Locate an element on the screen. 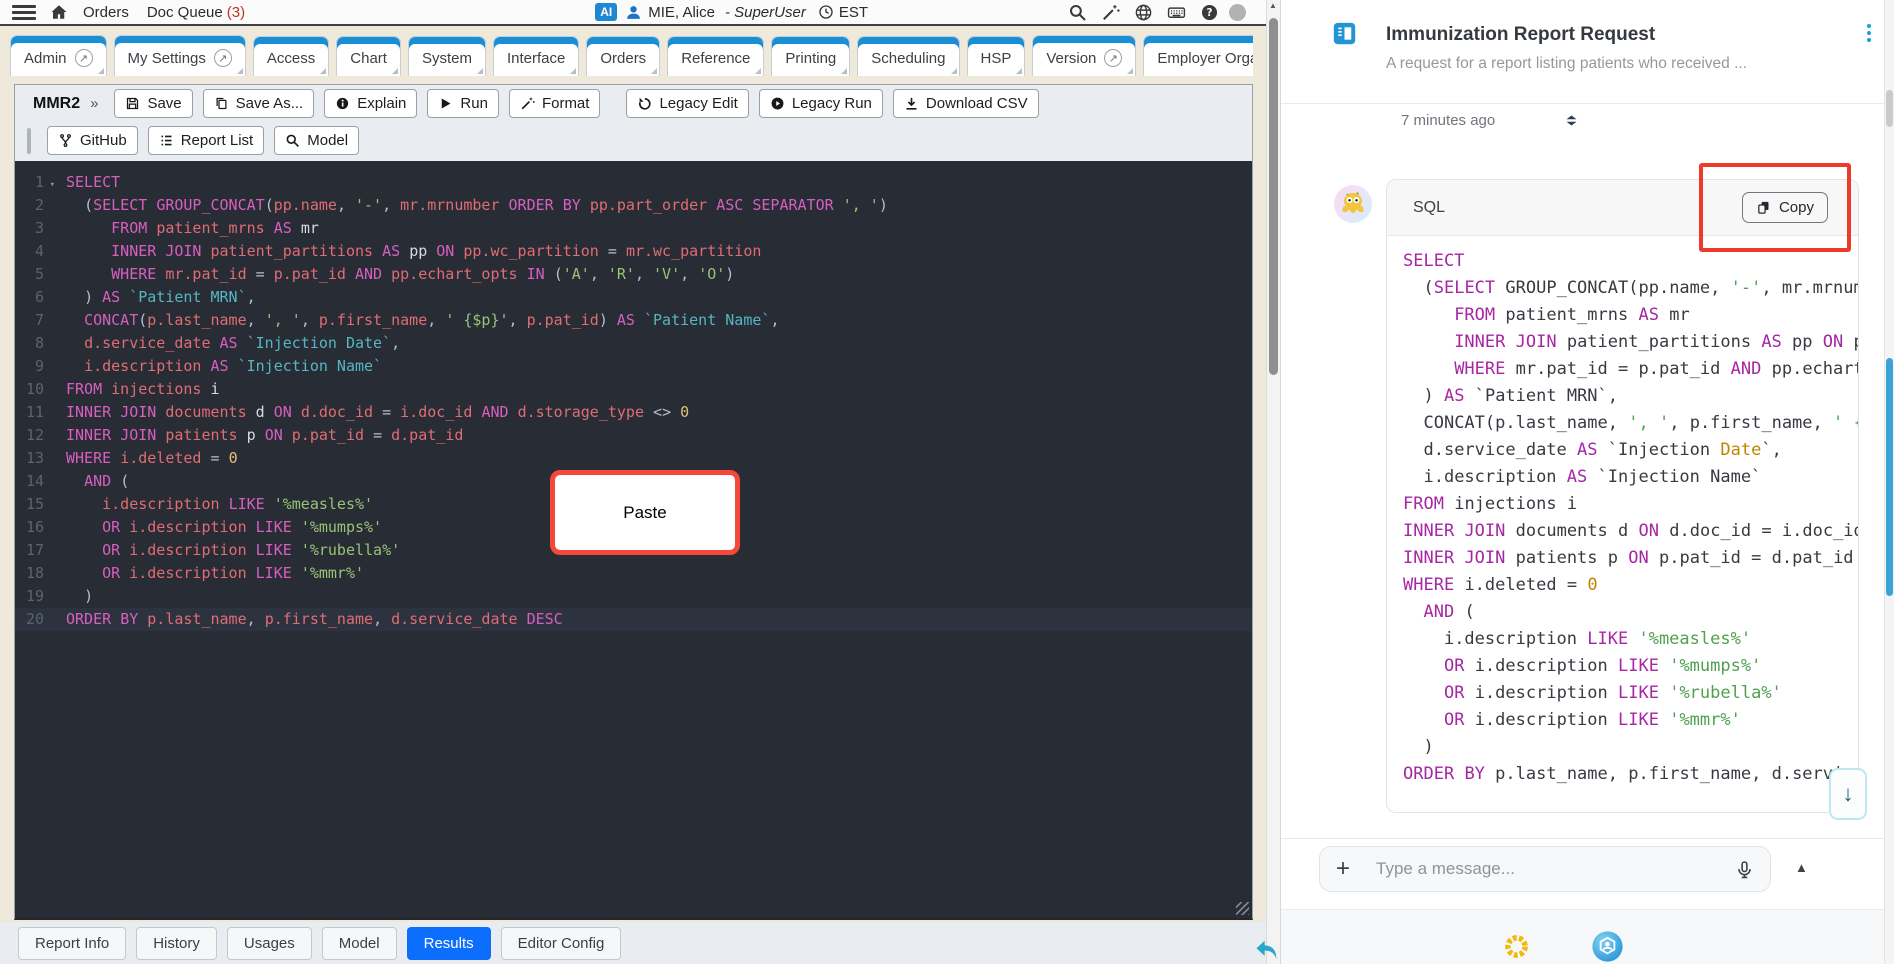 The image size is (1894, 964). tab-employer-organizations: Employer Organizations↗ is located at coordinates (1198, 55).